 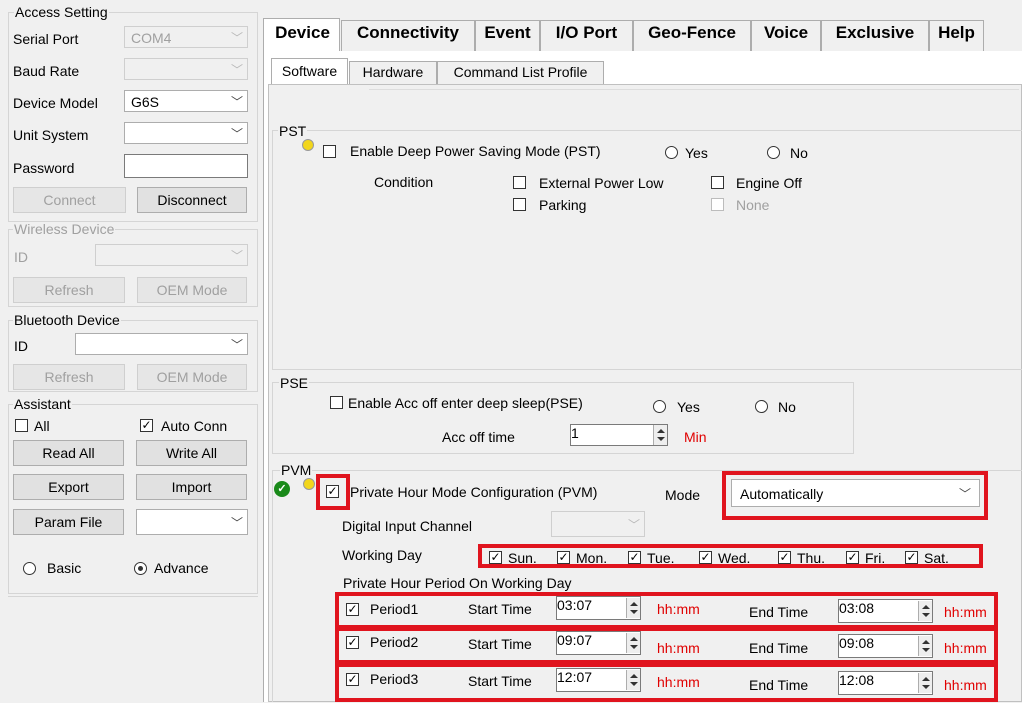 I want to click on pst-yes-label: Yes, so click(x=696, y=153).